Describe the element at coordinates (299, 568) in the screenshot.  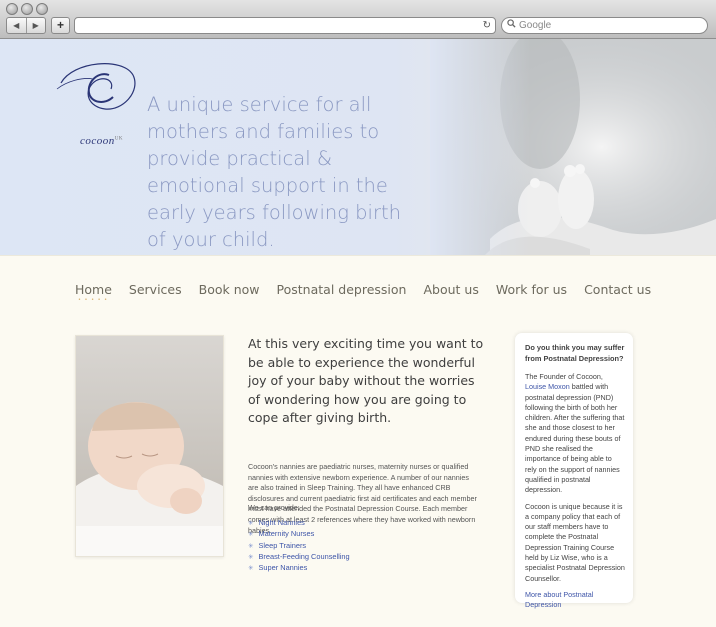
I see `service-link-super-nannies: Super Nannies` at that location.